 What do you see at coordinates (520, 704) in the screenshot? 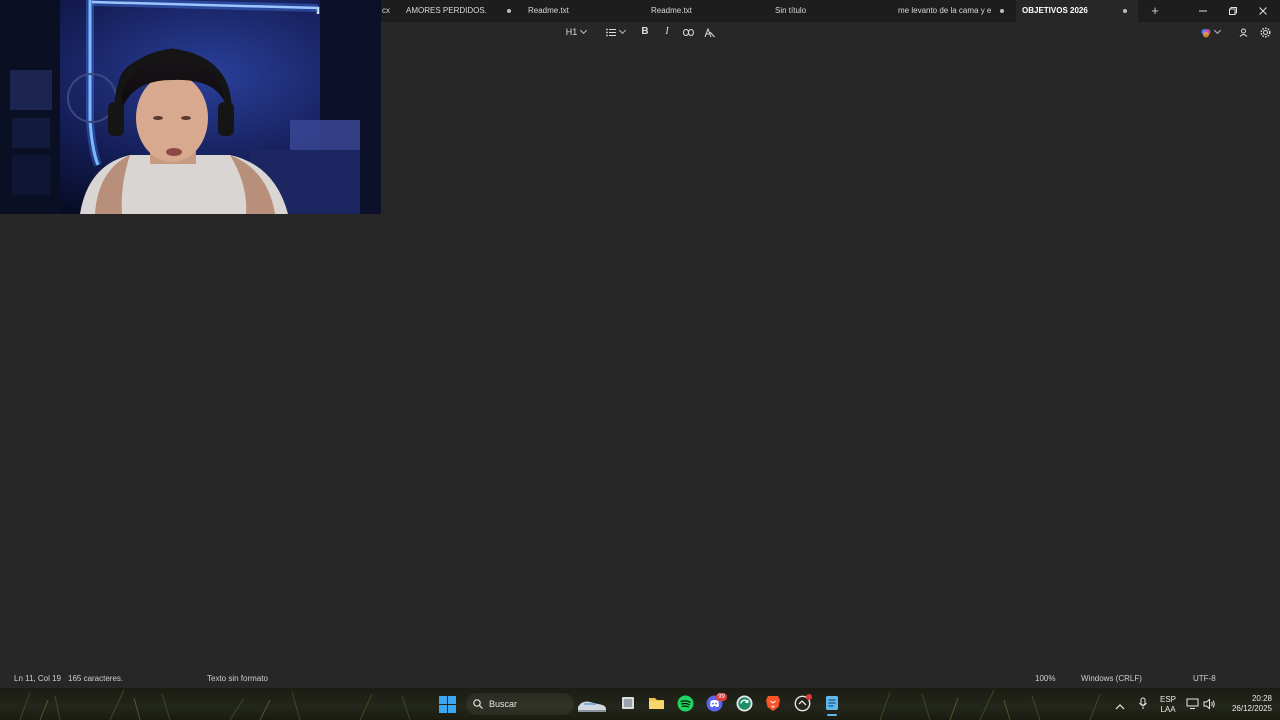
I see `taskbar-search: Buscar` at bounding box center [520, 704].